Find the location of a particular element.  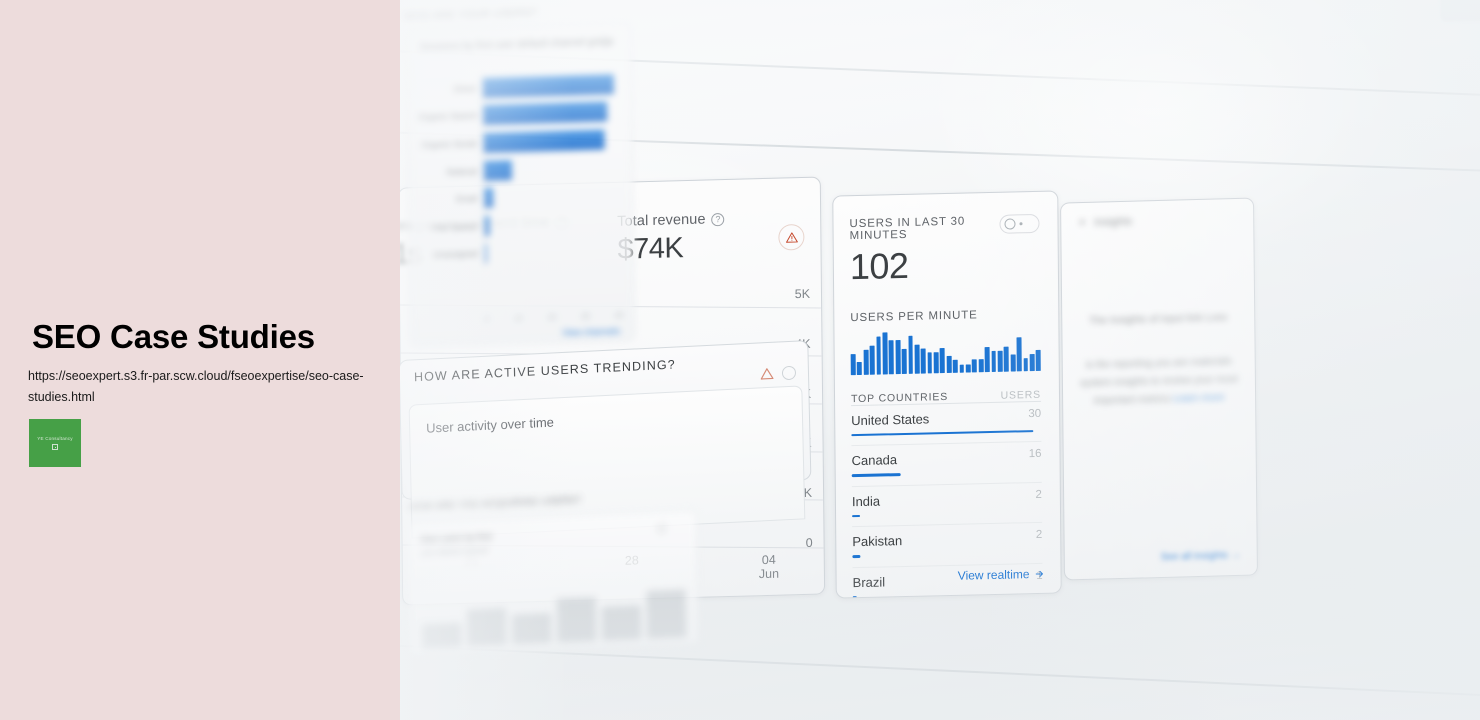

globe-ring-icon is located at coordinates (1010, 224).